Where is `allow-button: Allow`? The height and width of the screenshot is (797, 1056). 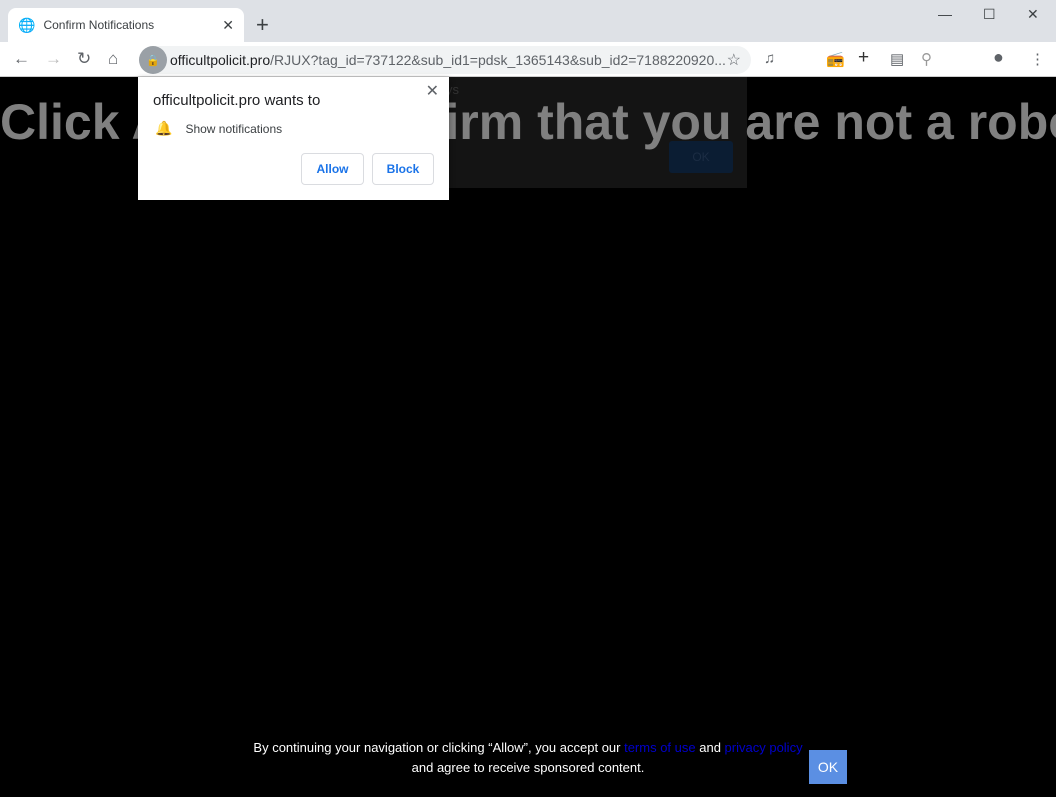
allow-button: Allow is located at coordinates (332, 169).